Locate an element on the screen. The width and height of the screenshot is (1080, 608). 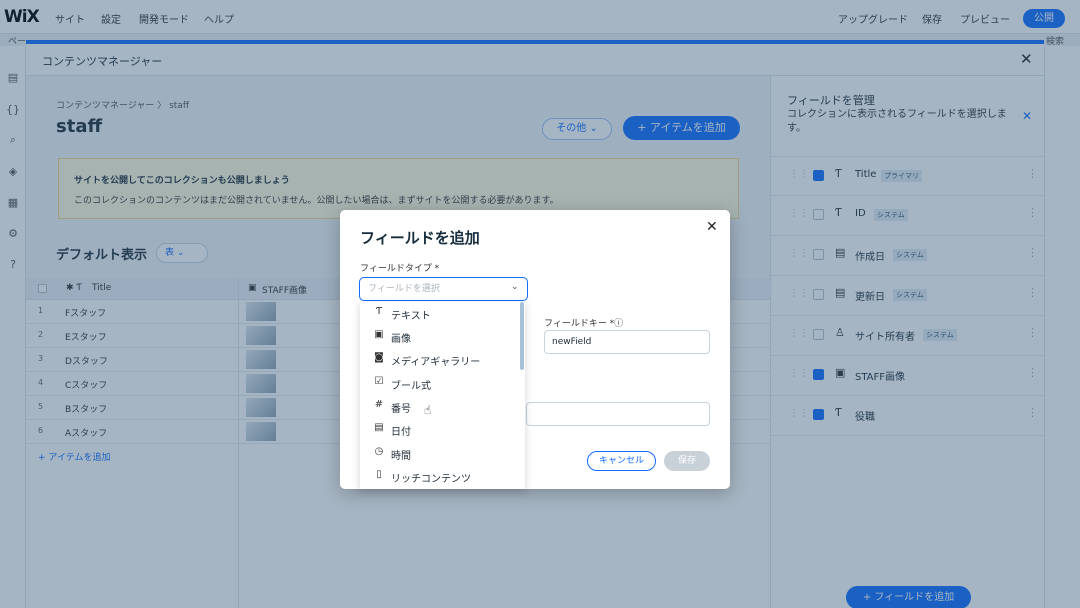
field-type-select: フィールドを選択 is located at coordinates (443, 289).